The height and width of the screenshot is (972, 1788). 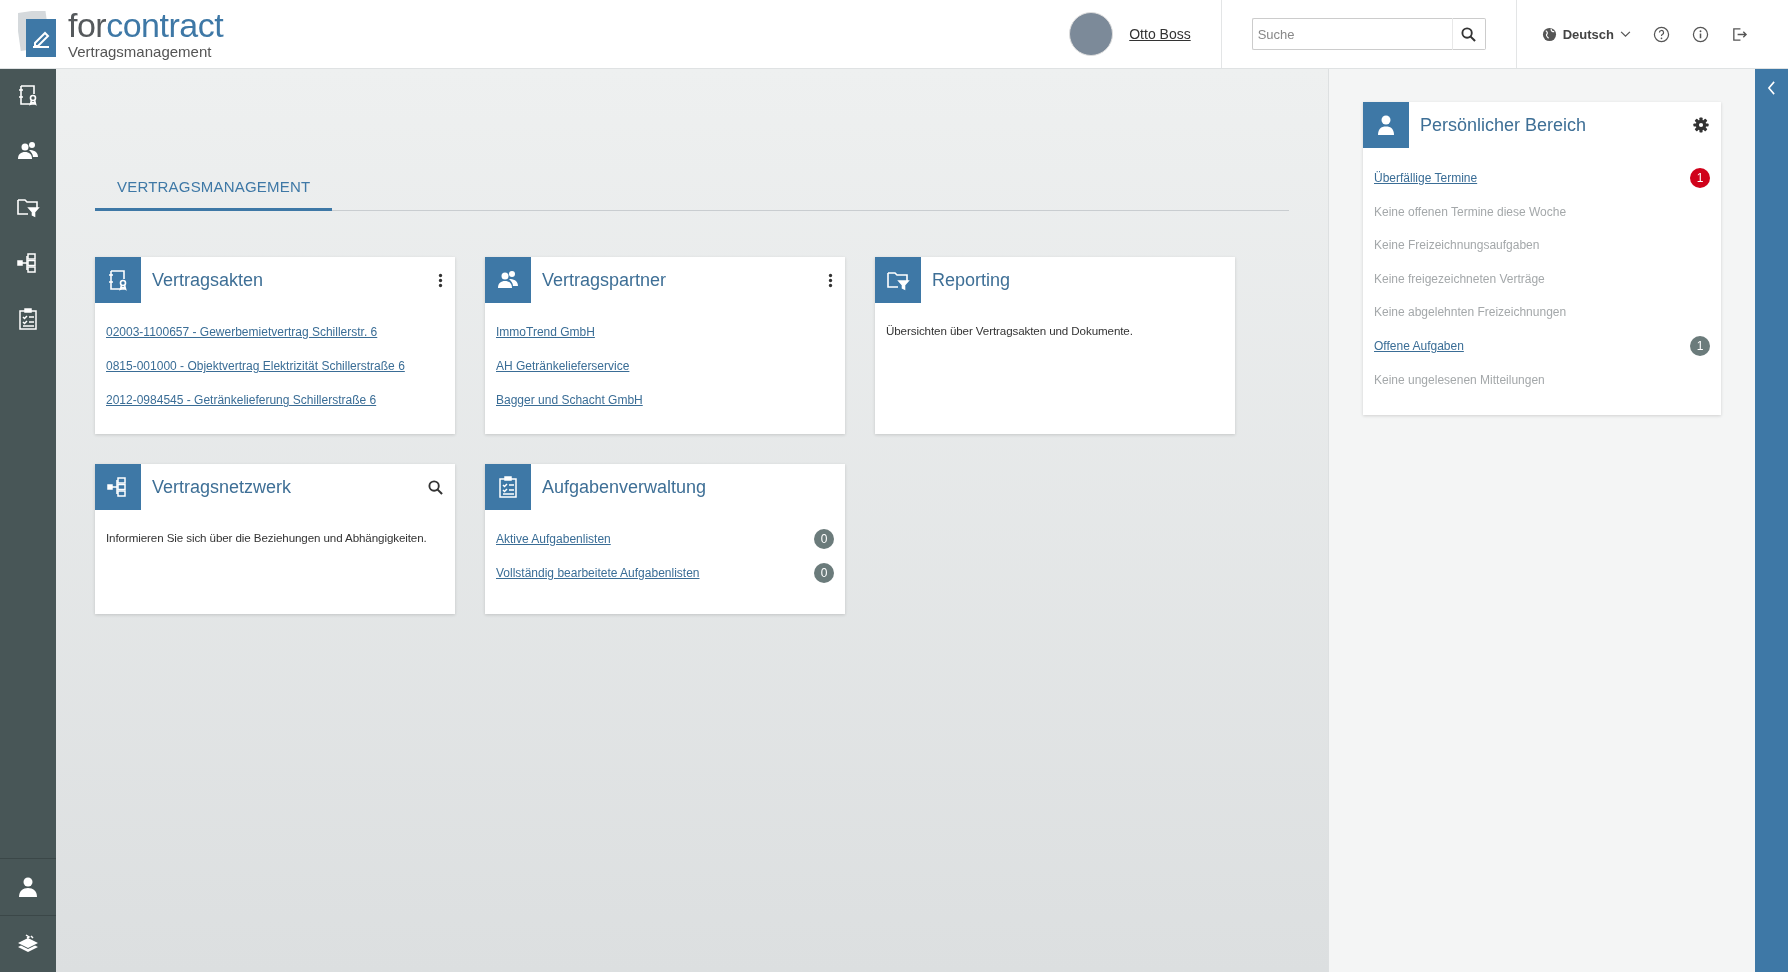 What do you see at coordinates (1700, 34) in the screenshot?
I see `info-icon` at bounding box center [1700, 34].